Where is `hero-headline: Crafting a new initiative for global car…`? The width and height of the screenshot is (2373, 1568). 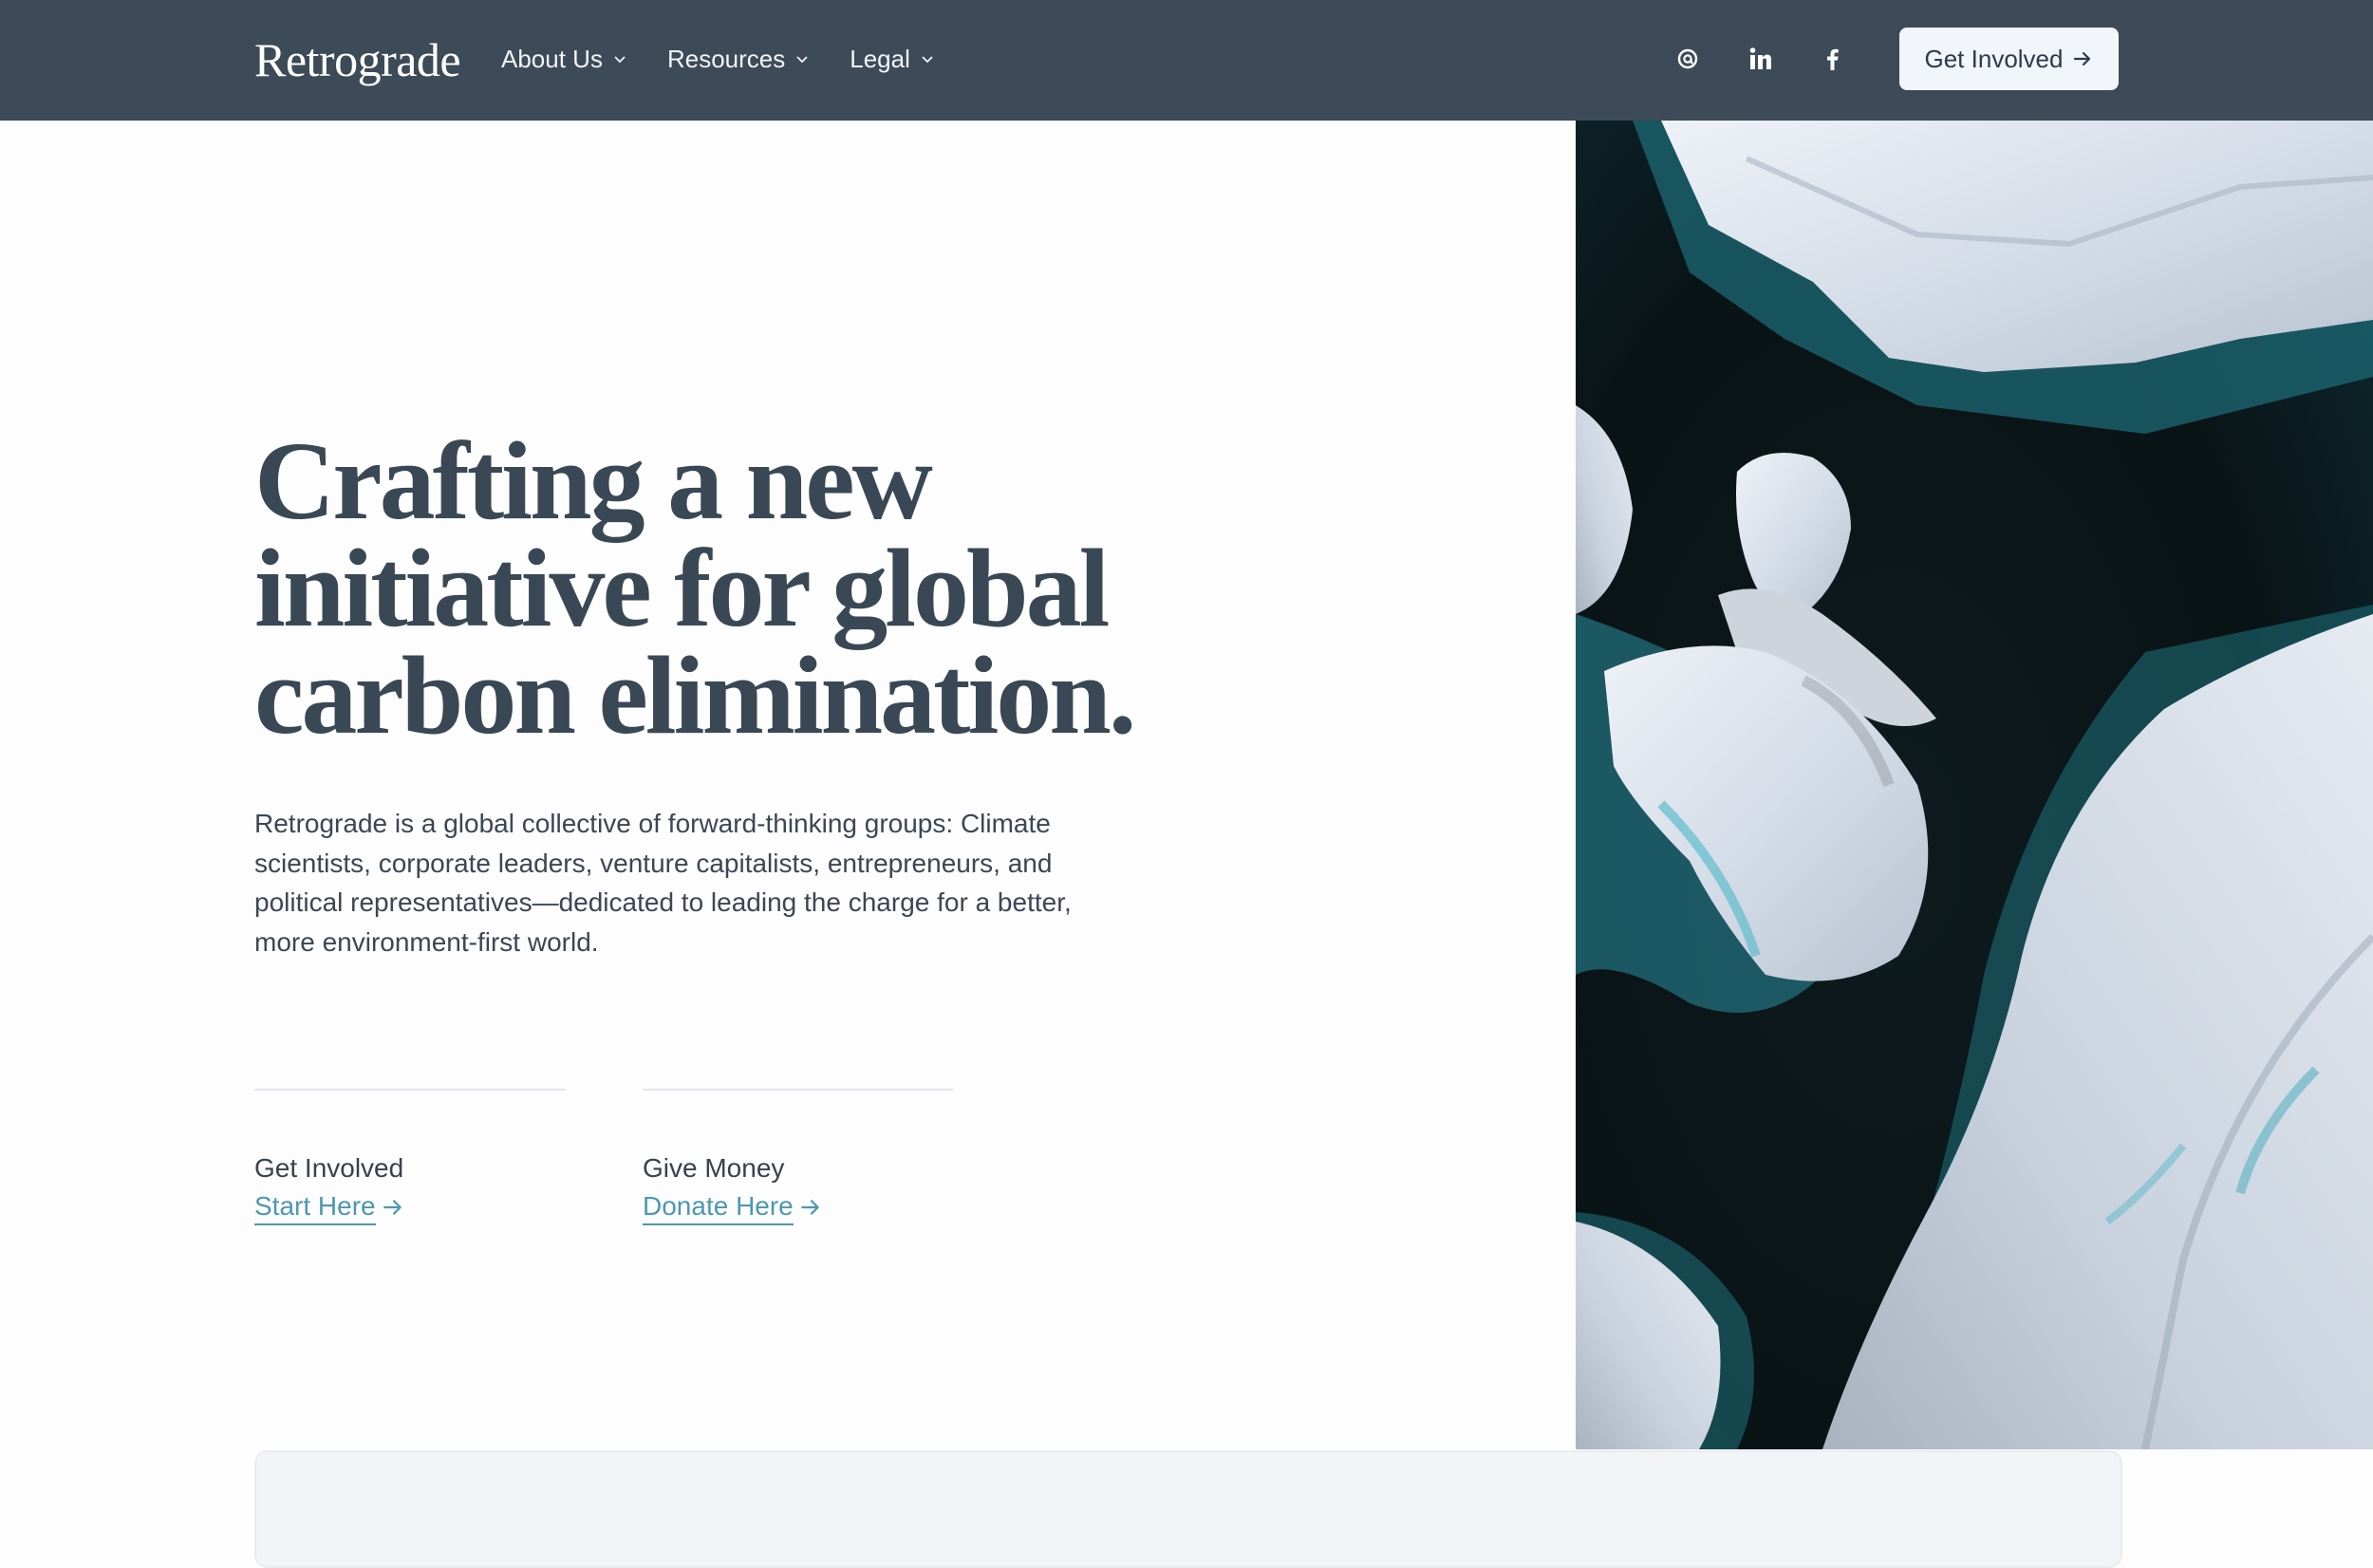 hero-headline: Crafting a new initiative for global car… is located at coordinates (729, 588).